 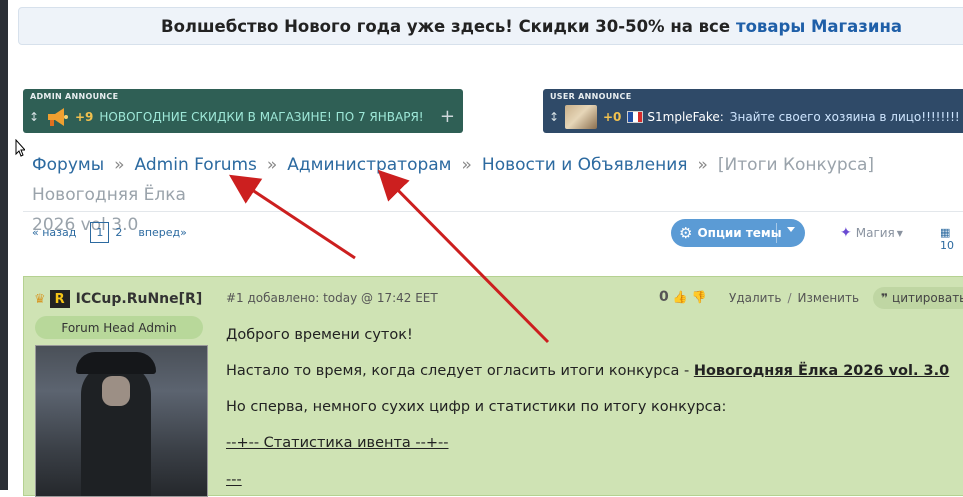 I want to click on chevron-down-icon, so click(x=791, y=229).